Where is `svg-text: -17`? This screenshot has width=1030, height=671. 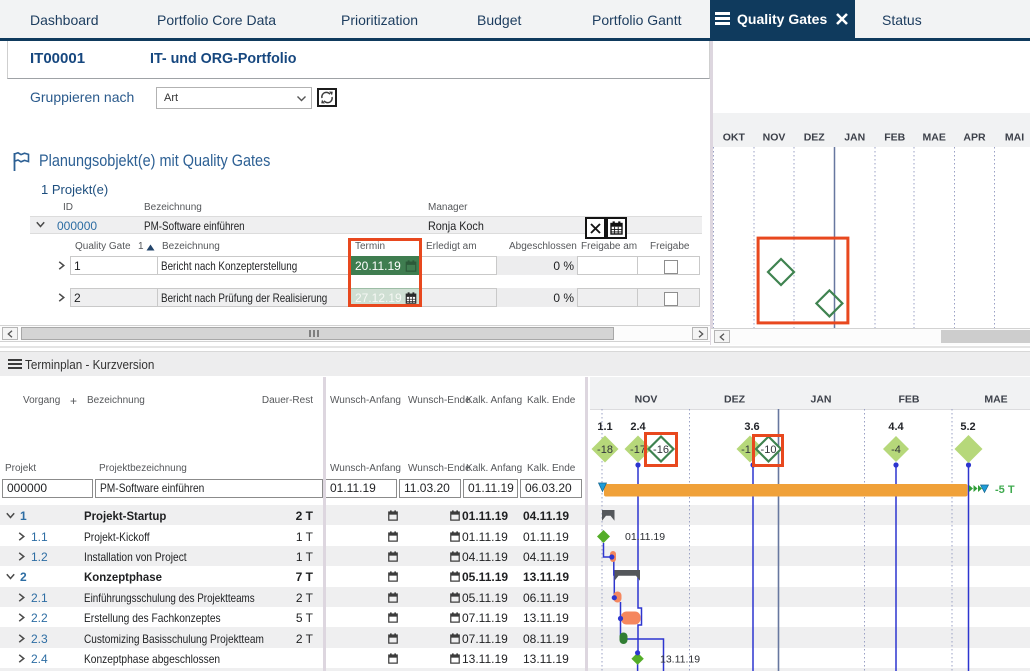 svg-text: -17 is located at coordinates (638, 450).